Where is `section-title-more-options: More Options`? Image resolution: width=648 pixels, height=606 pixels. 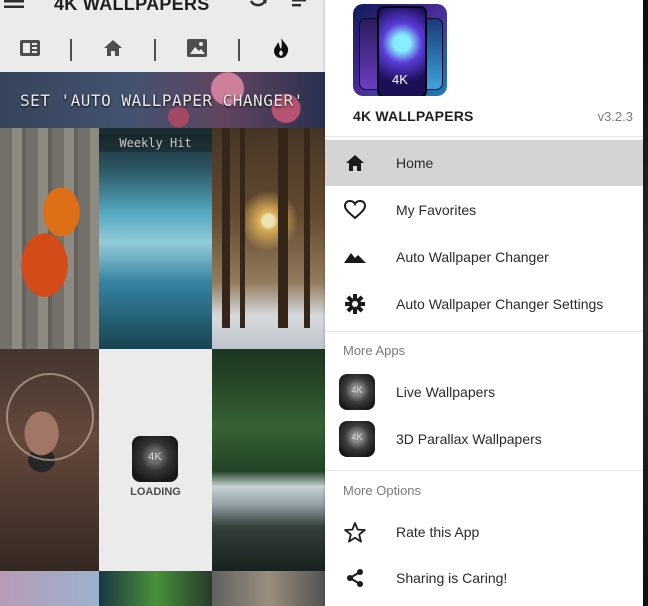 section-title-more-options: More Options is located at coordinates (382, 490).